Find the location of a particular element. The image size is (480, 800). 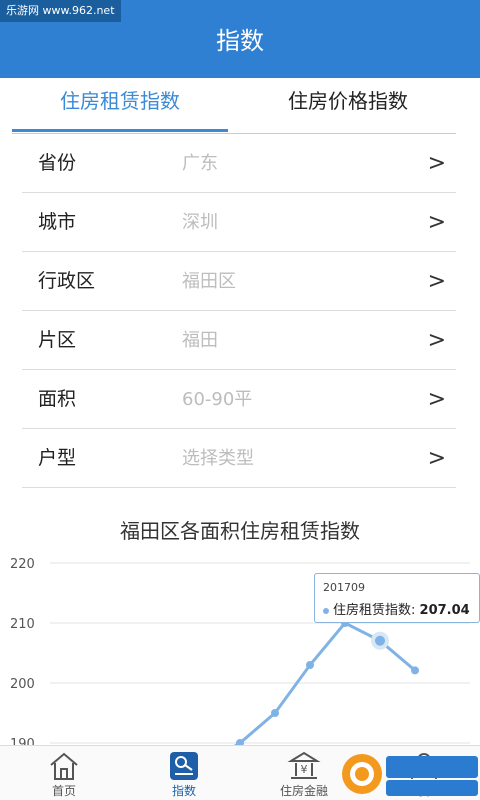

y-tick-label: 210 is located at coordinates (22, 624).